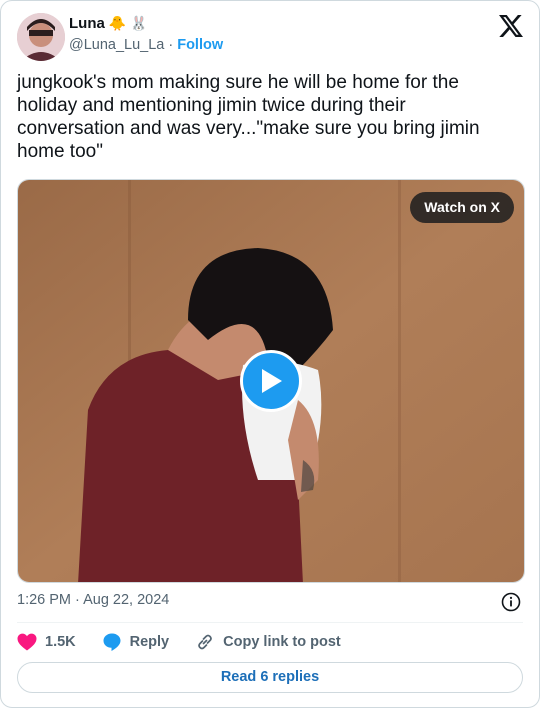  What do you see at coordinates (41, 37) in the screenshot?
I see `avatar` at bounding box center [41, 37].